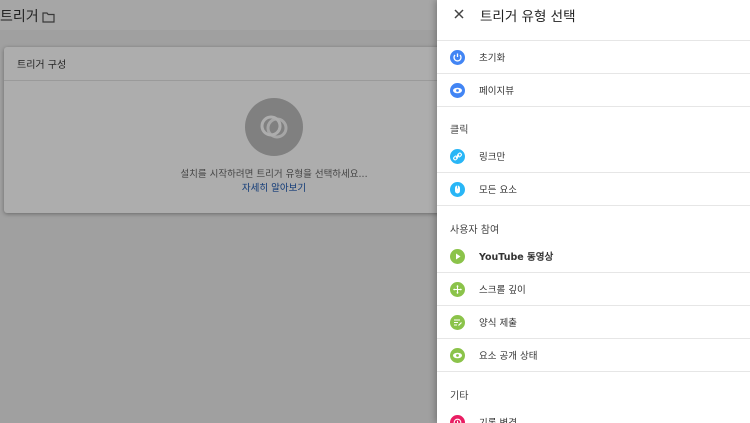  Describe the element at coordinates (593, 15) in the screenshot. I see `panel-header: 트리거 유형 선택` at that location.